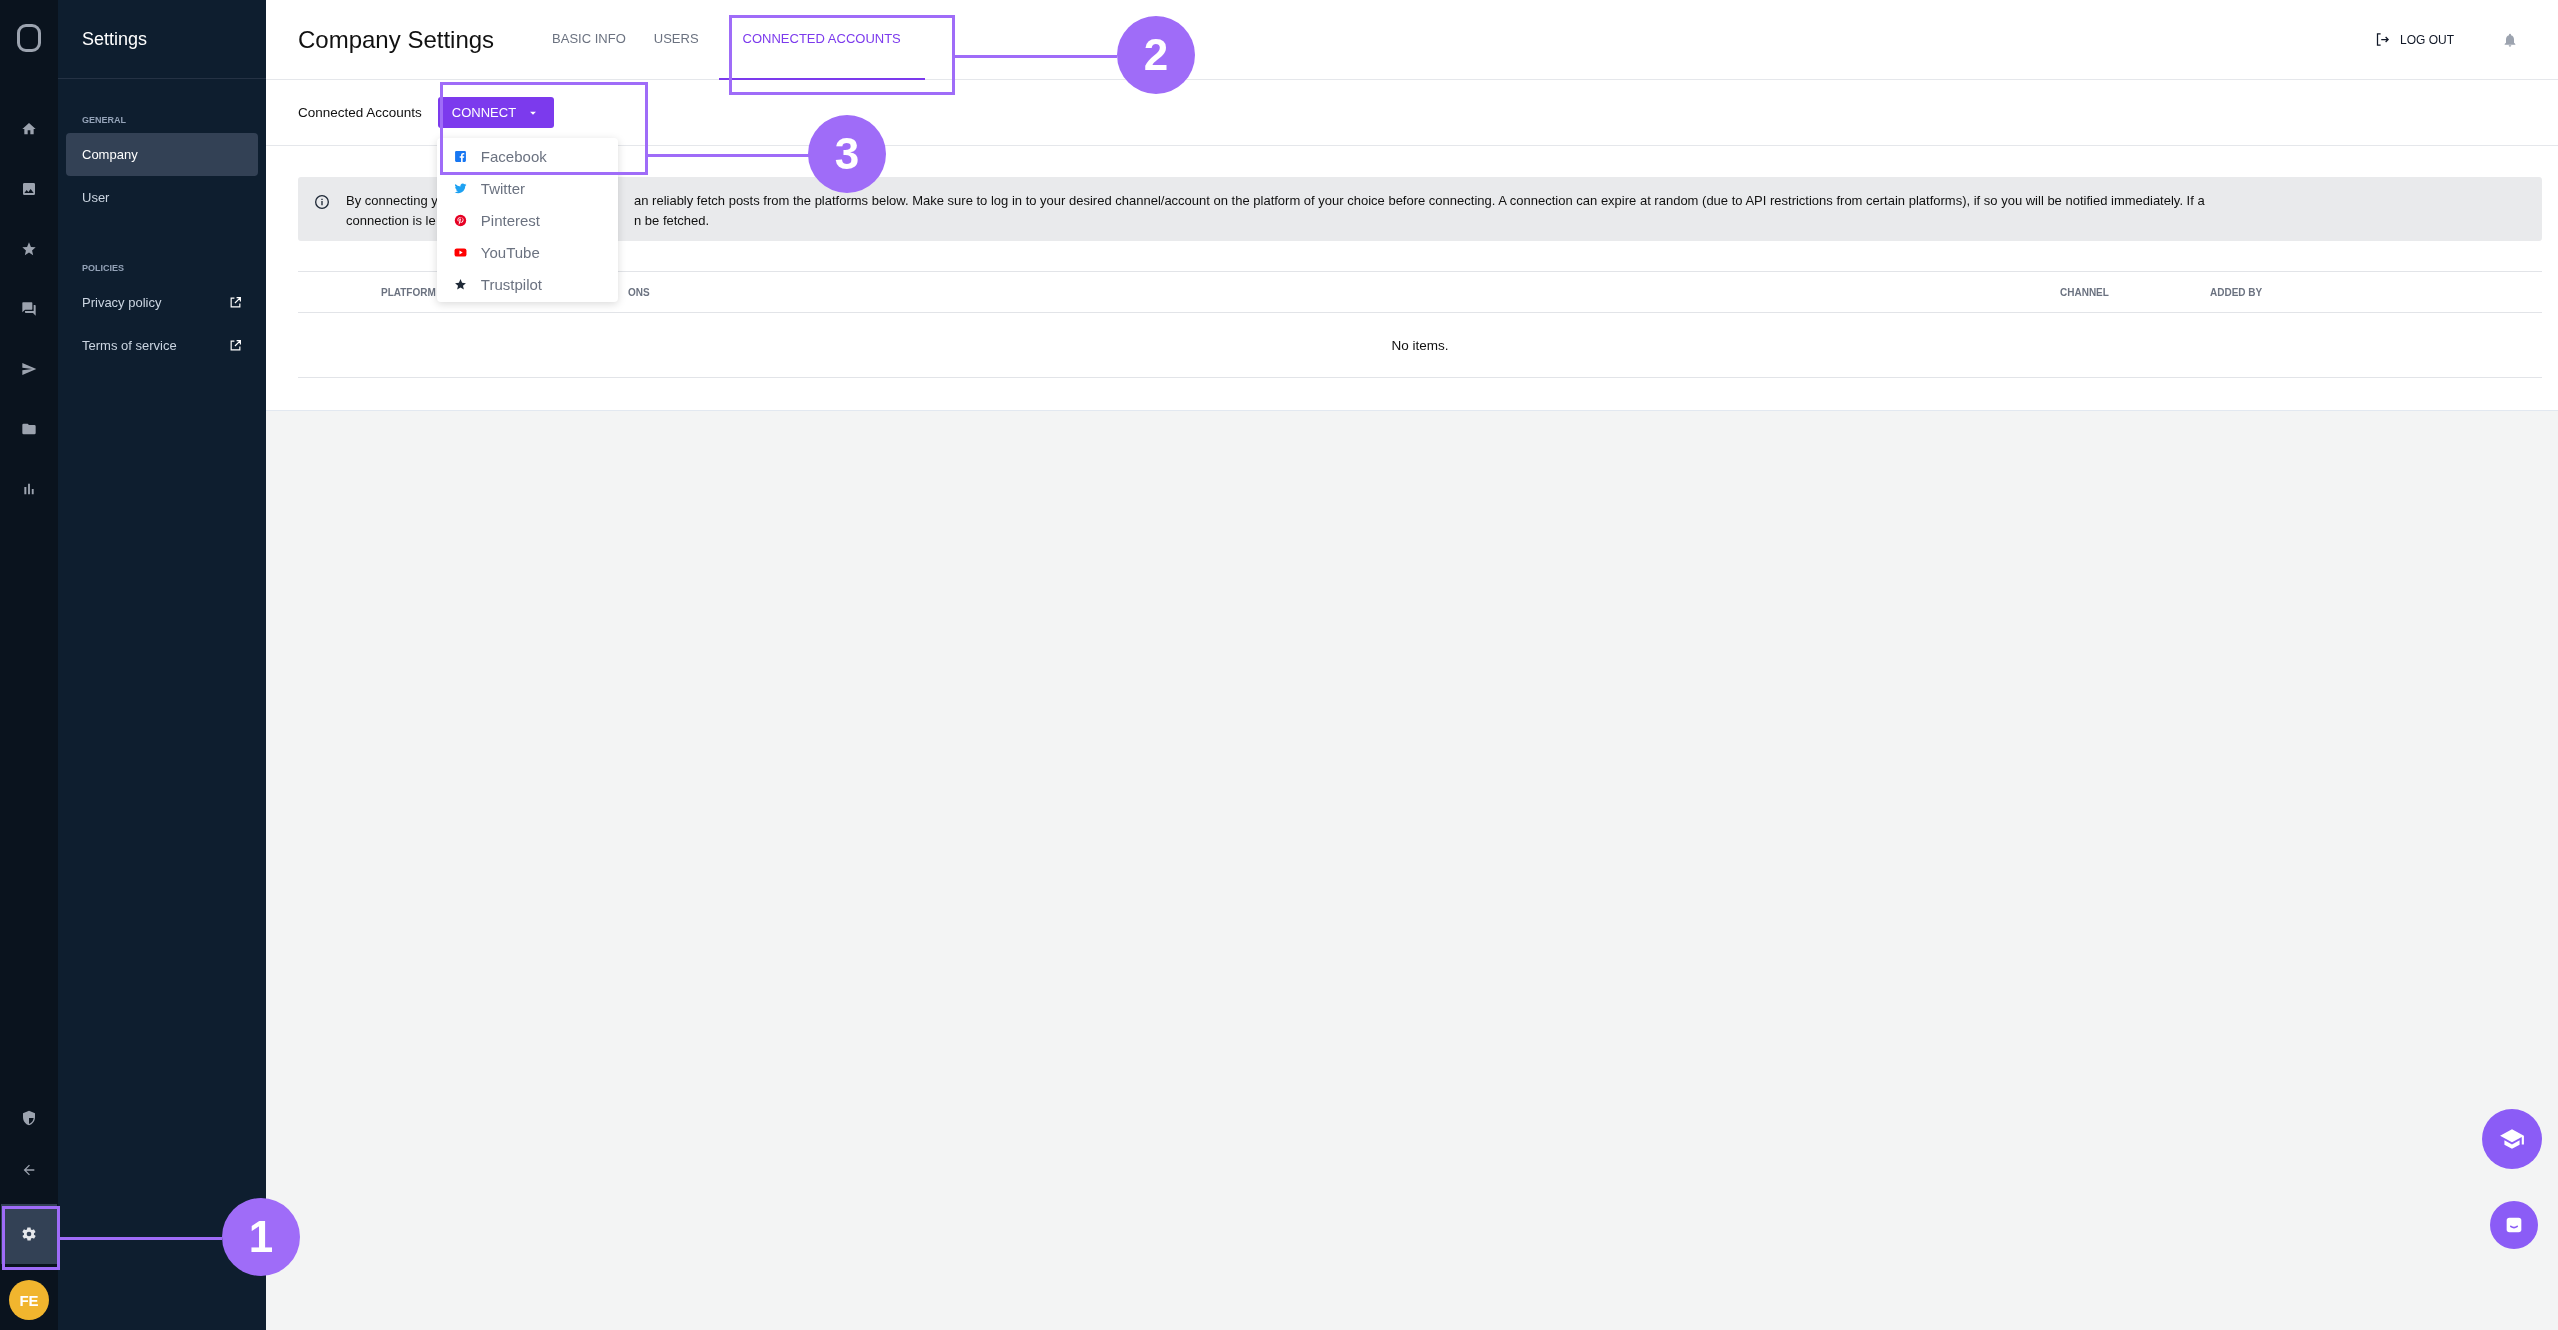  I want to click on shield-icon, so click(29, 1118).